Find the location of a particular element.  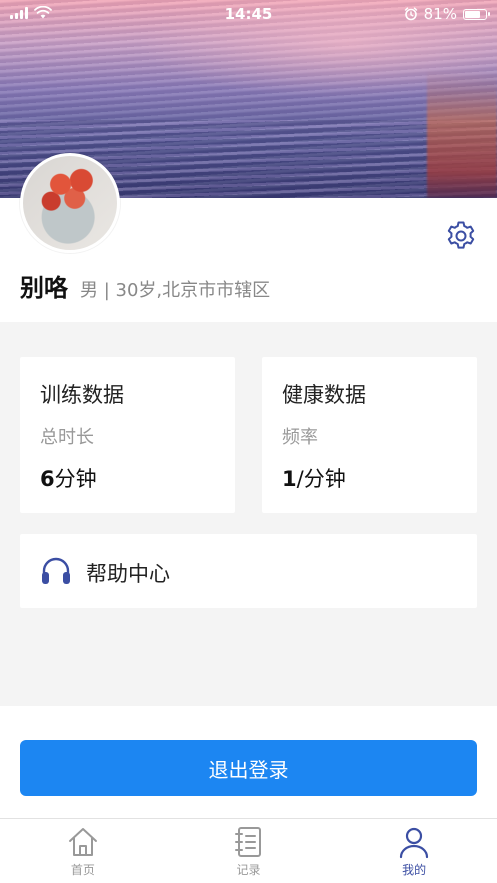

alarm-icon is located at coordinates (410, 14).